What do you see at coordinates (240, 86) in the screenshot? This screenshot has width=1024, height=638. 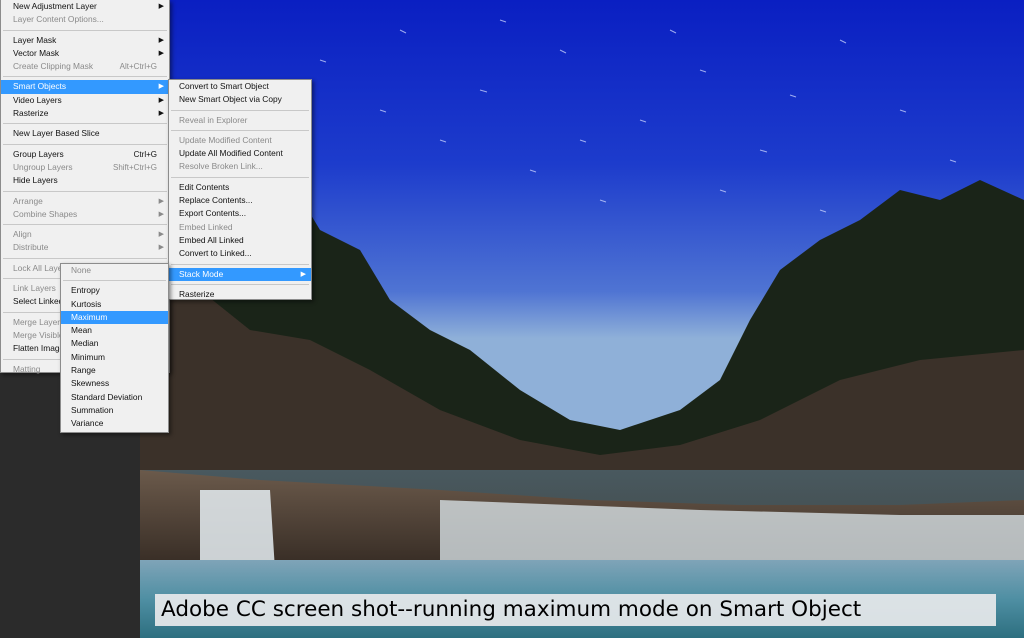 I see `smart-menu-item-convert-to-smart-object: Convert to Smart Object` at bounding box center [240, 86].